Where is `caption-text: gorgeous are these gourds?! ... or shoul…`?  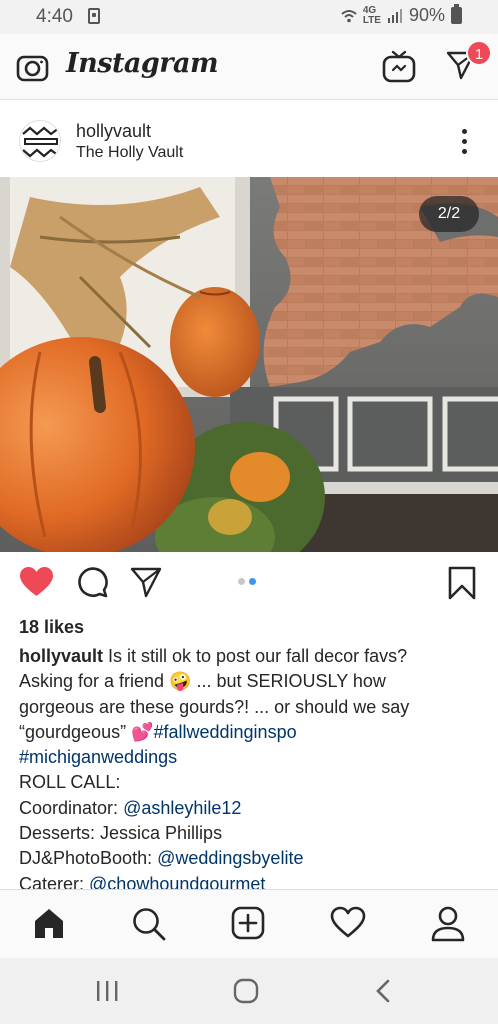 caption-text: gorgeous are these gourds?! ... or shoul… is located at coordinates (214, 706).